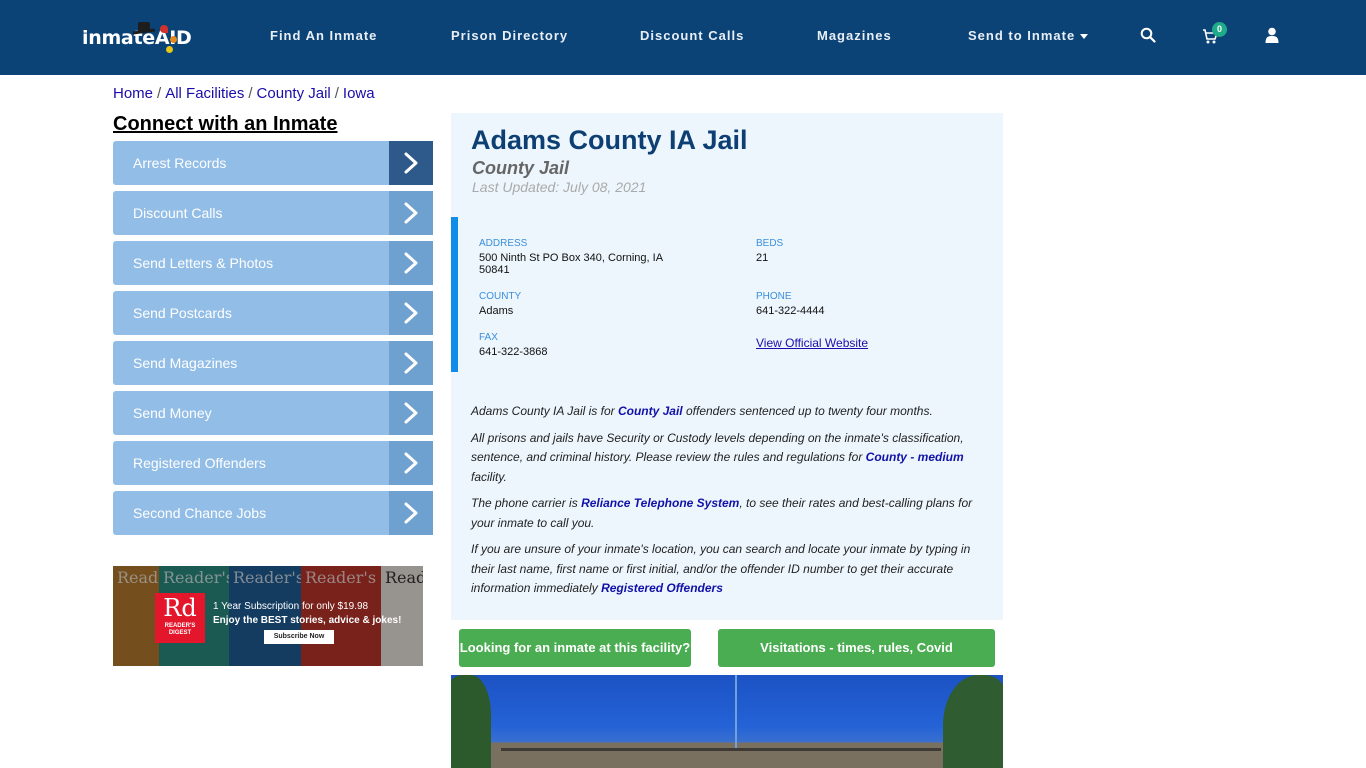 The image size is (1366, 768). I want to click on phone-field: PHONE 641-322-4444, so click(856, 303).